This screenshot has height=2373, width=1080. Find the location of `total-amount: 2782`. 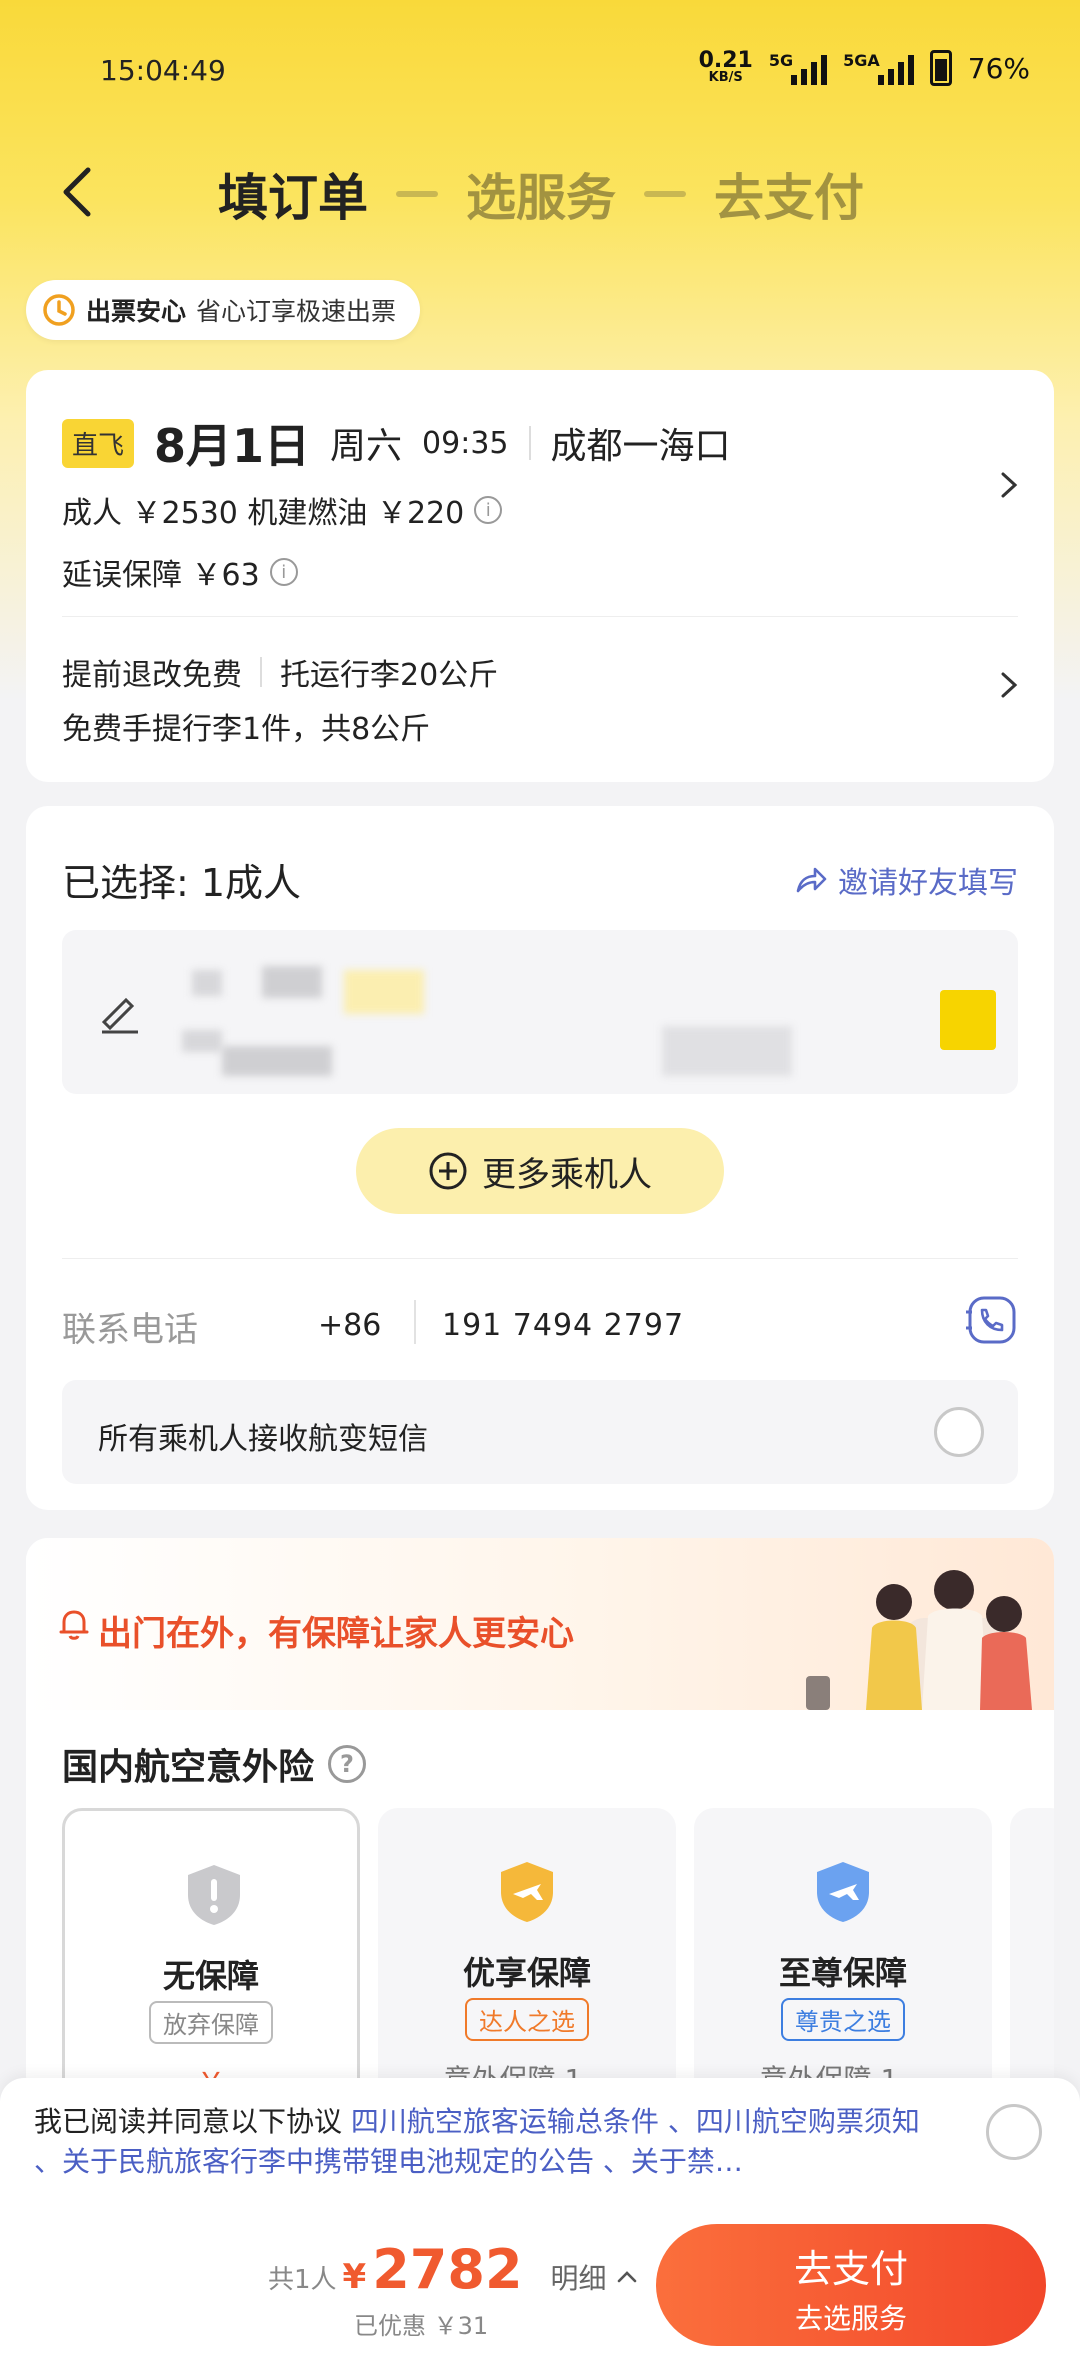

total-amount: 2782 is located at coordinates (447, 2269).